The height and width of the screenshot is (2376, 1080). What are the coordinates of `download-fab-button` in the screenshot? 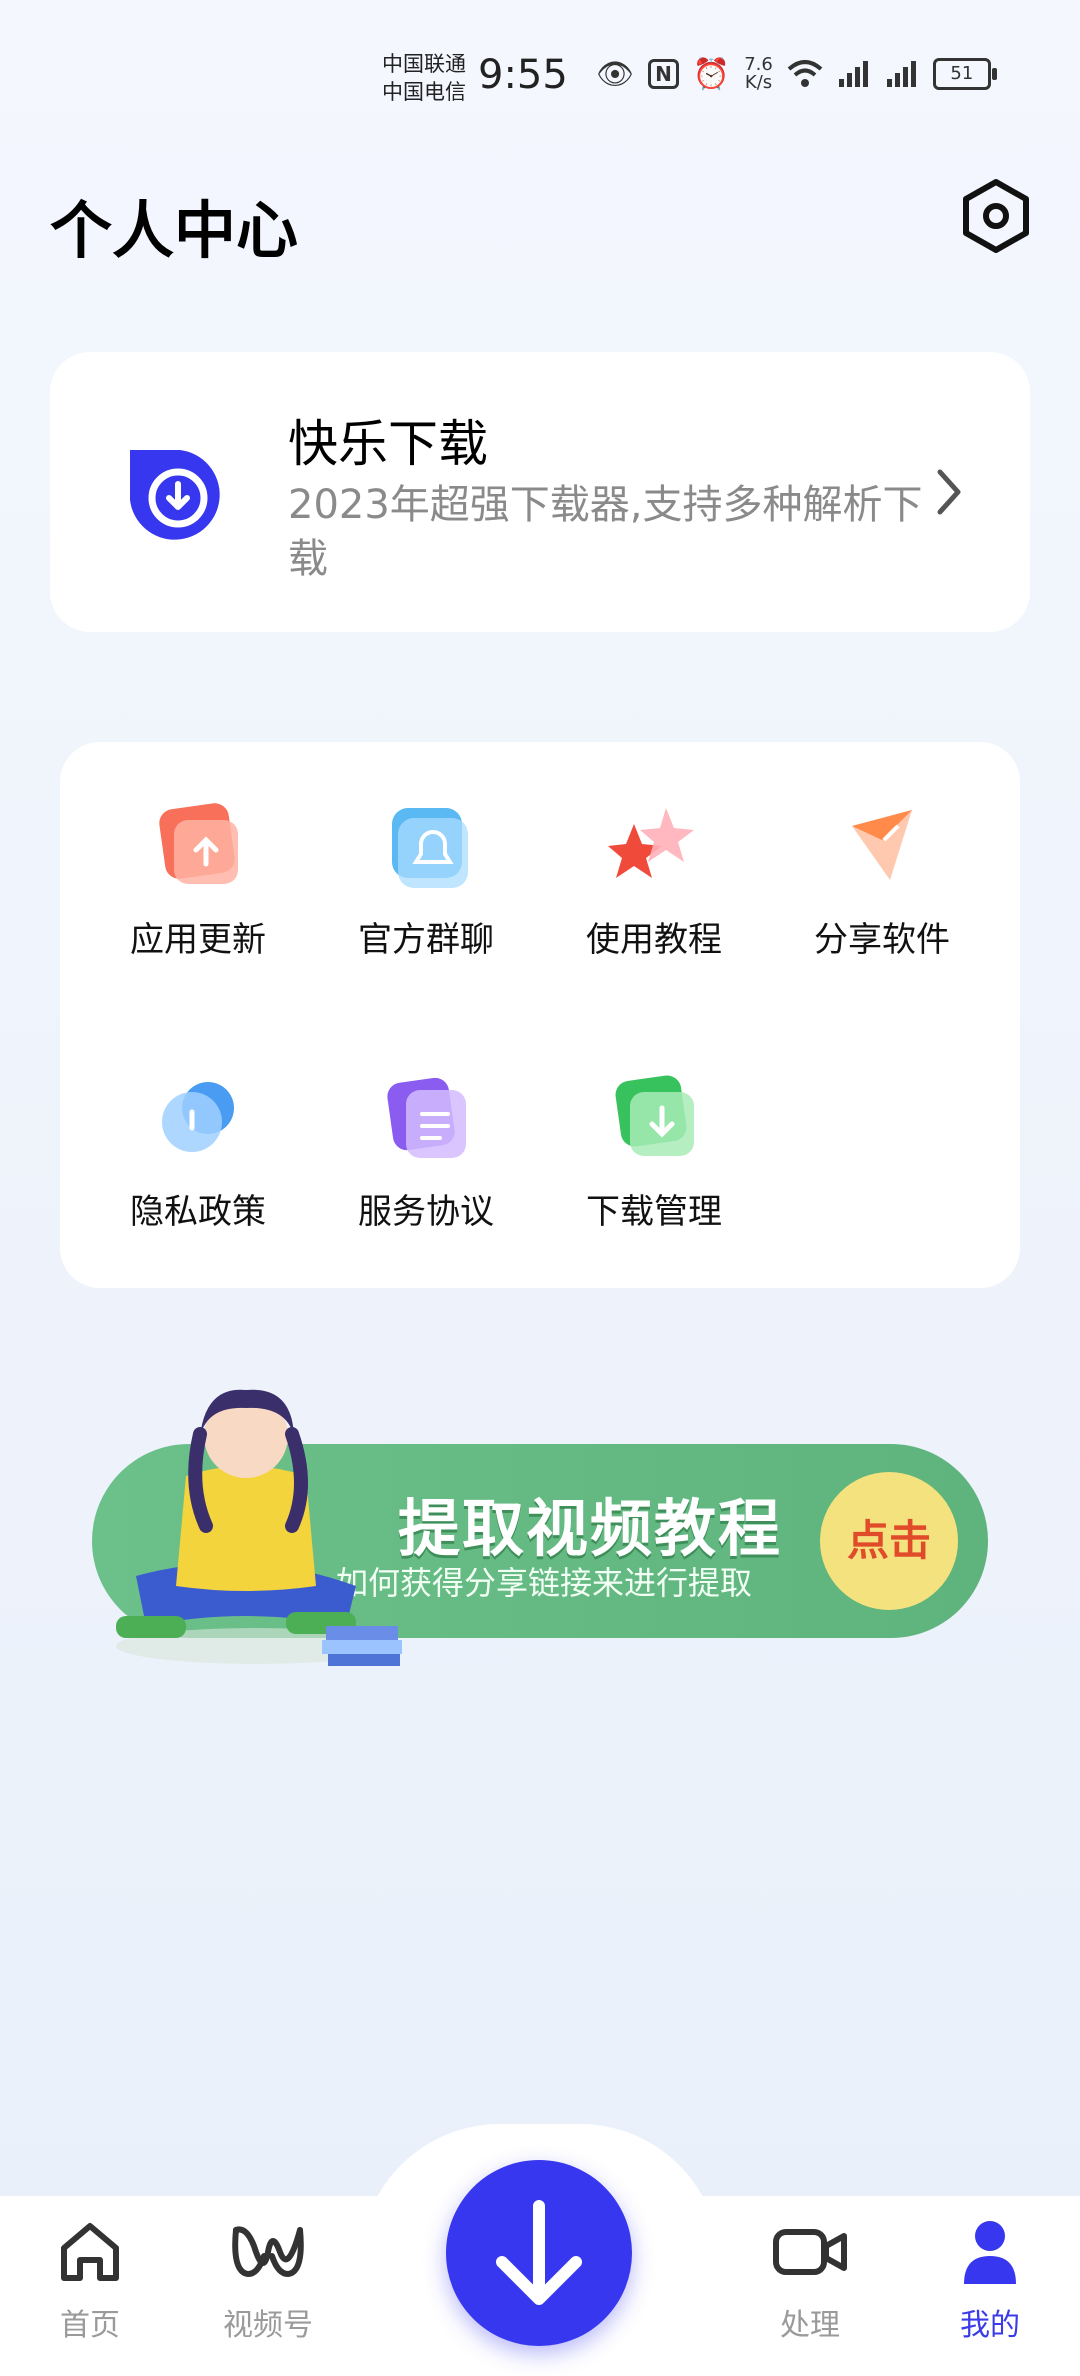 It's located at (539, 2253).